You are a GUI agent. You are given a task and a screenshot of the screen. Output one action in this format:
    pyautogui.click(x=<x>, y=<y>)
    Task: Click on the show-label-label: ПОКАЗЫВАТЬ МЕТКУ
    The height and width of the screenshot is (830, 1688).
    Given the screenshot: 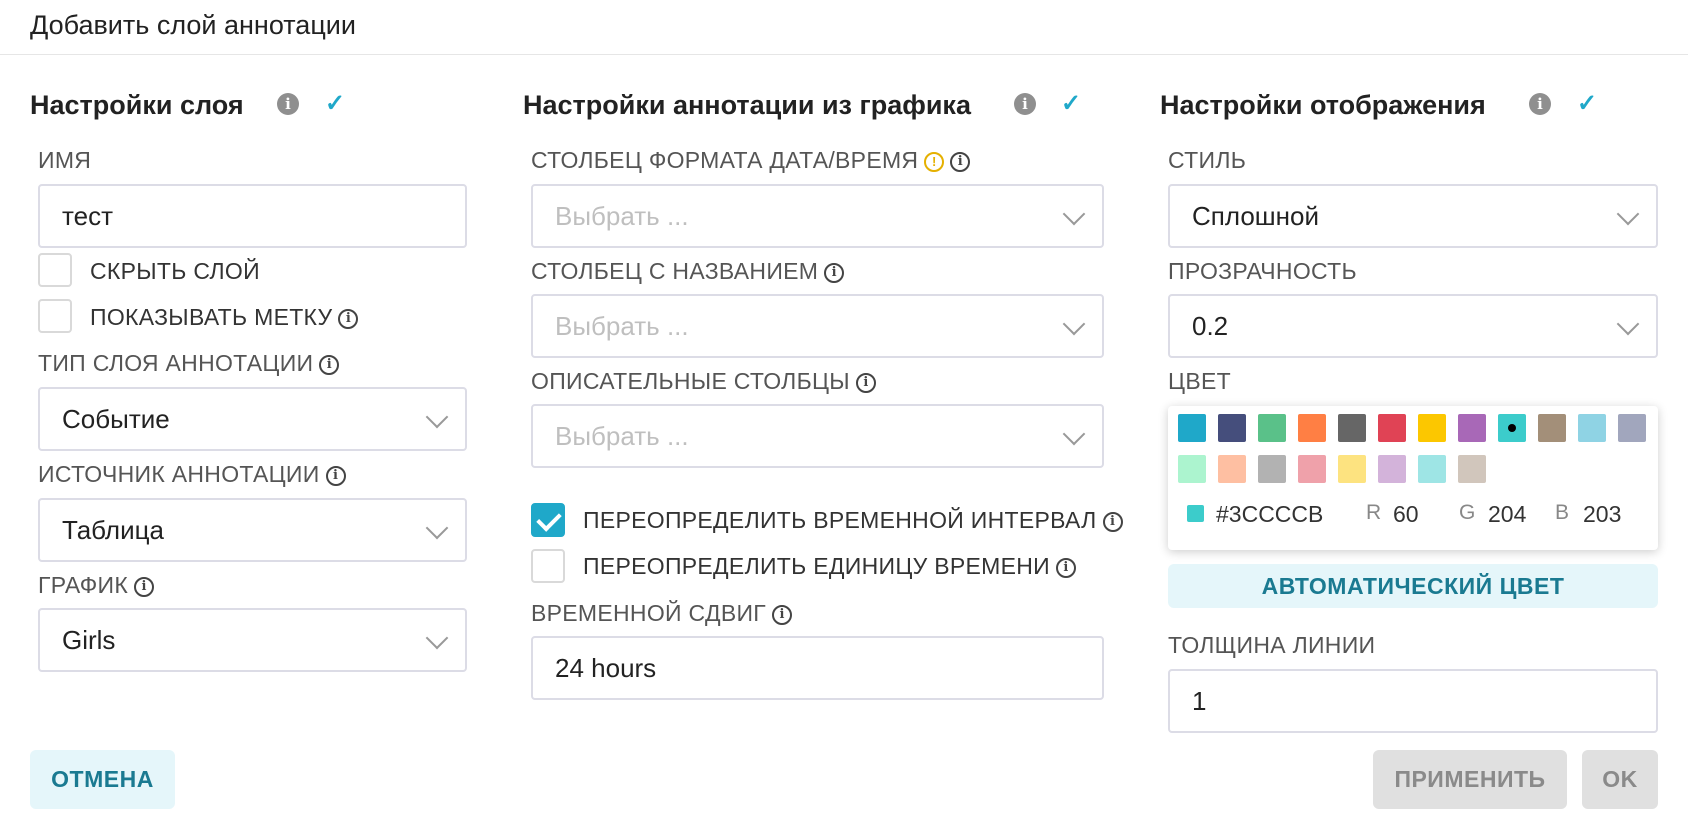 What is the action you would take?
    pyautogui.click(x=211, y=317)
    